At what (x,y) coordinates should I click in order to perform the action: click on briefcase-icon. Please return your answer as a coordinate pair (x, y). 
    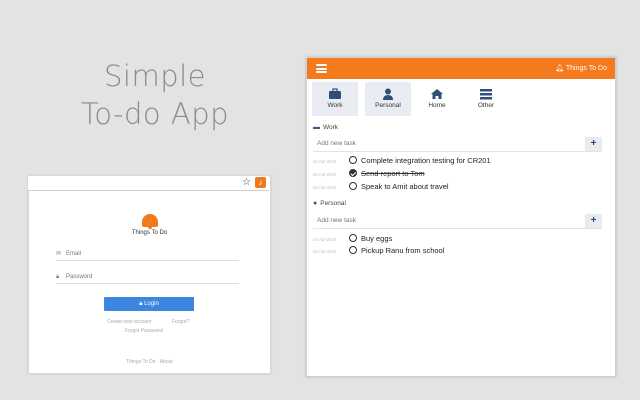
    Looking at the image, I should click on (335, 93).